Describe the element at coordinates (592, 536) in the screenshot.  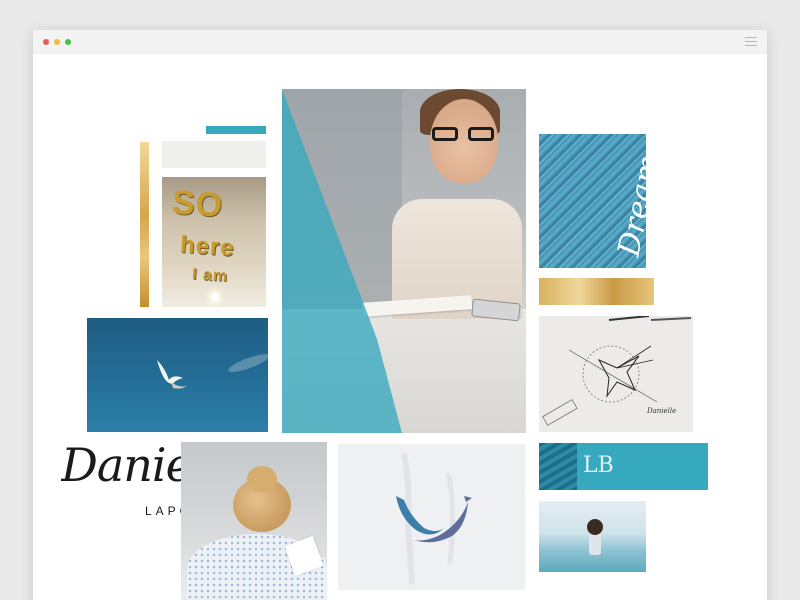
I see `sea-swimmer-photo` at that location.